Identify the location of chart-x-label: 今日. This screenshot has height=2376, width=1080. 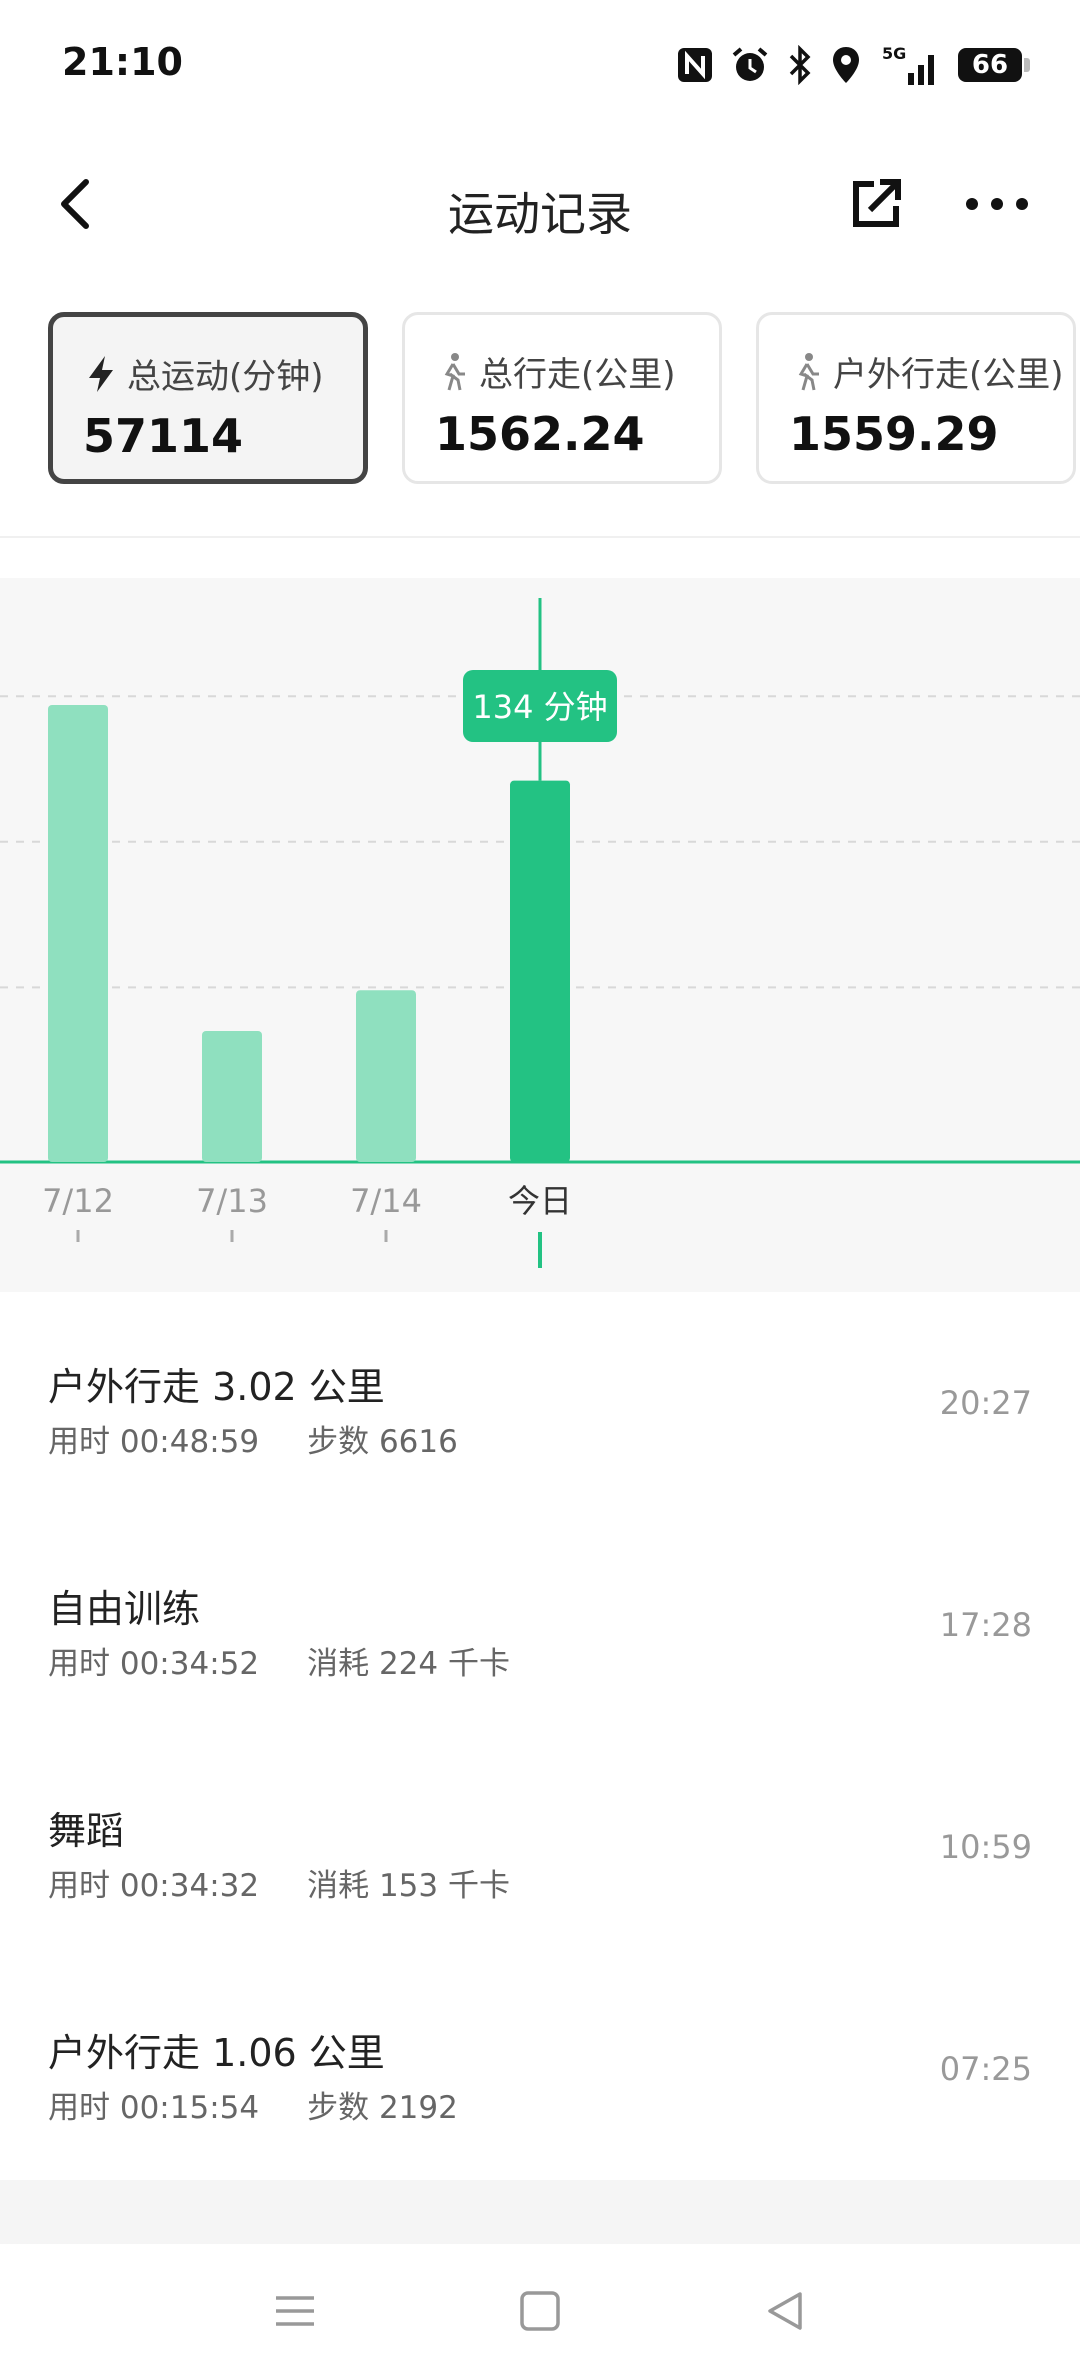
(540, 1201).